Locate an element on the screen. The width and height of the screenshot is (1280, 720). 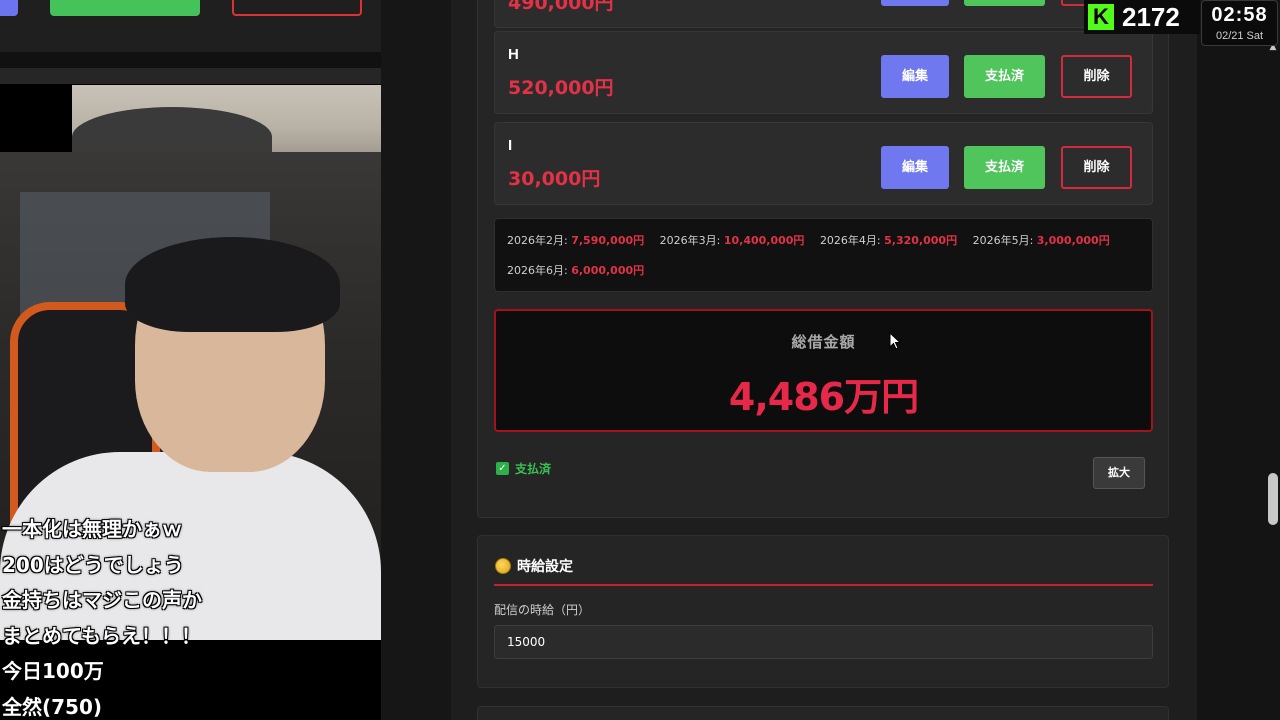
total-debt-value: 4,486万円 is located at coordinates (823, 397).